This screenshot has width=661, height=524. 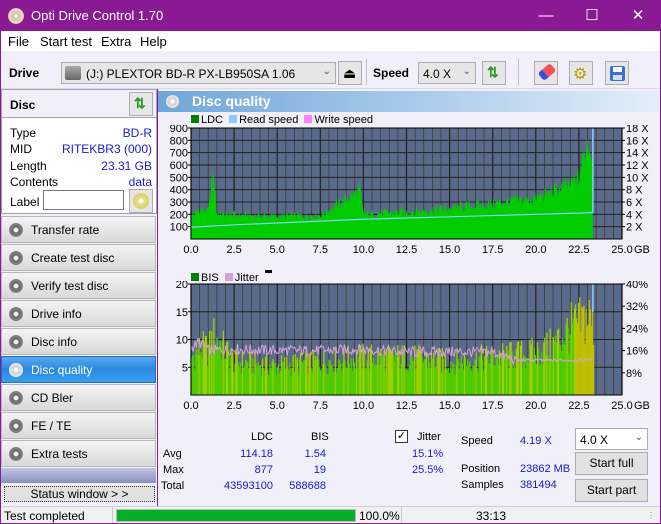 I want to click on stats-total-bis: 588688, so click(x=307, y=486).